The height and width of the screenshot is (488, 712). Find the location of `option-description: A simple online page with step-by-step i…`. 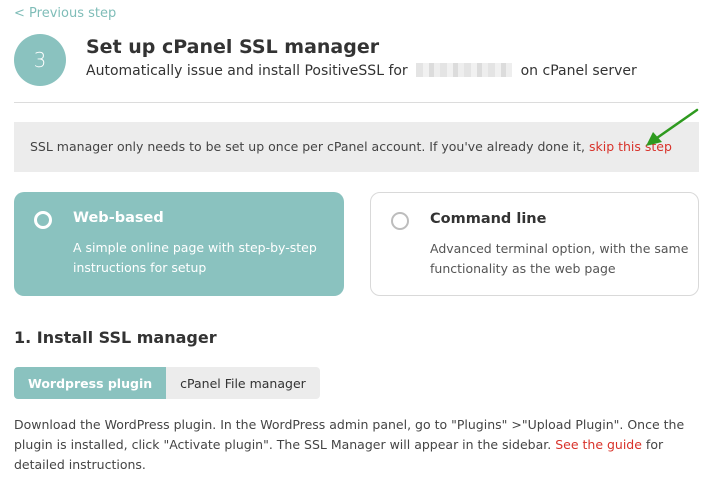

option-description: A simple online page with step-by-step i… is located at coordinates (195, 257).